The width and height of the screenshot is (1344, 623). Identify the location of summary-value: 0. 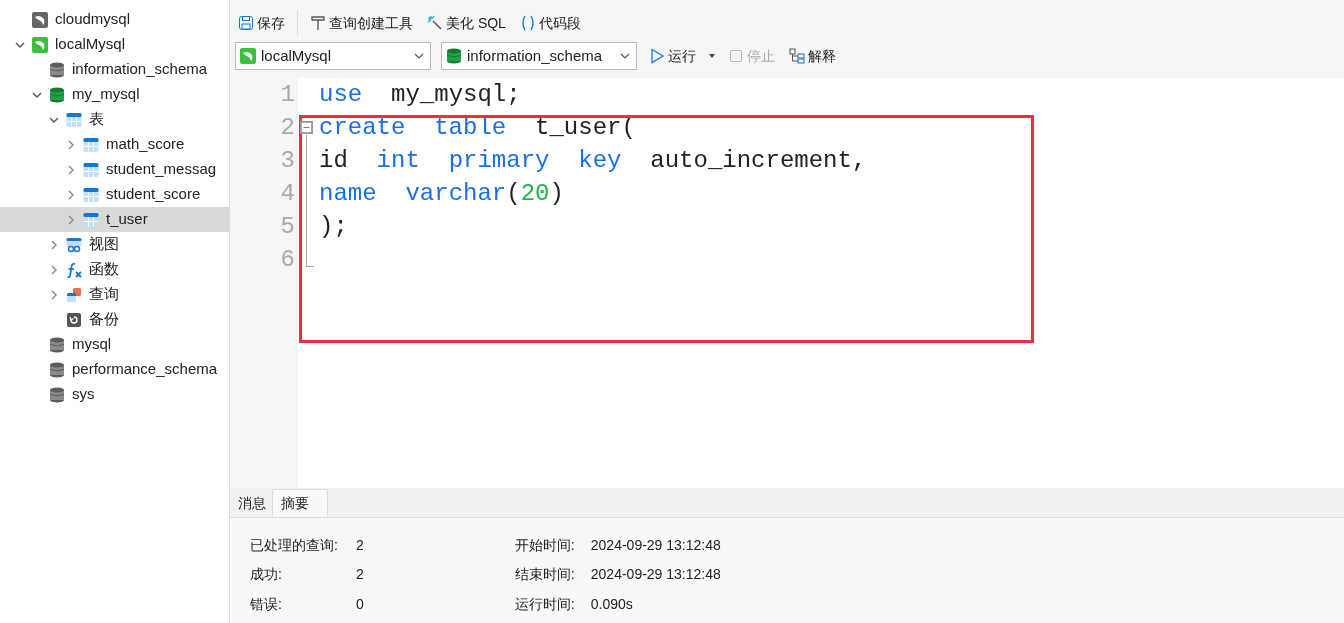
(360, 604).